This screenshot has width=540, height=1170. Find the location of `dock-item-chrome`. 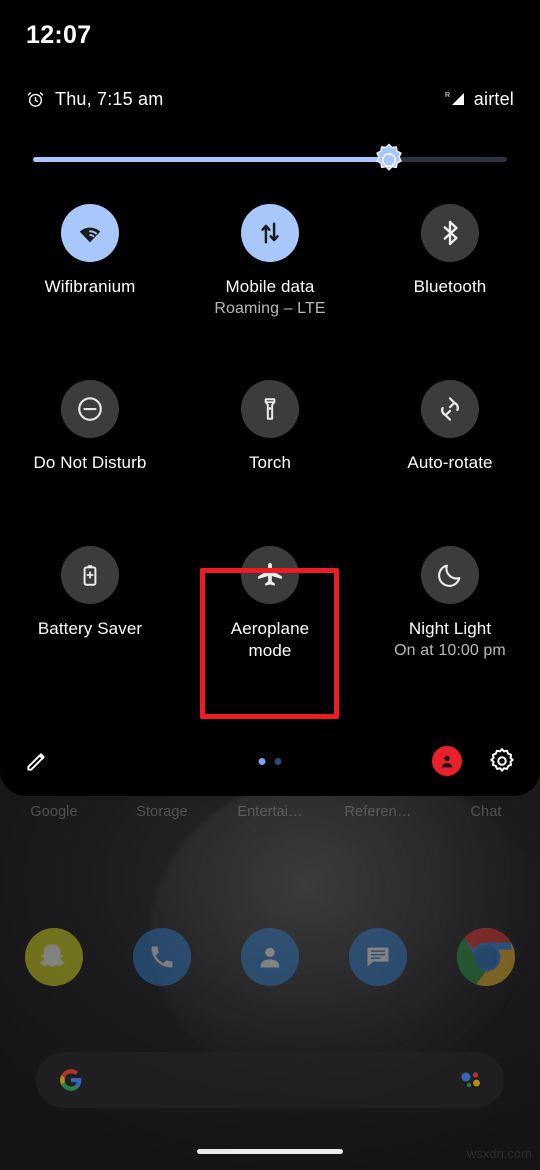

dock-item-chrome is located at coordinates (486, 957).